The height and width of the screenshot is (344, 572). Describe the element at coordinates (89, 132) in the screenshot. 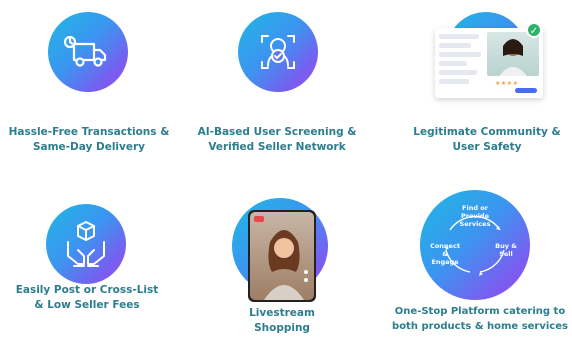

I see `caption-line: Hassle-Free Transactions &` at that location.